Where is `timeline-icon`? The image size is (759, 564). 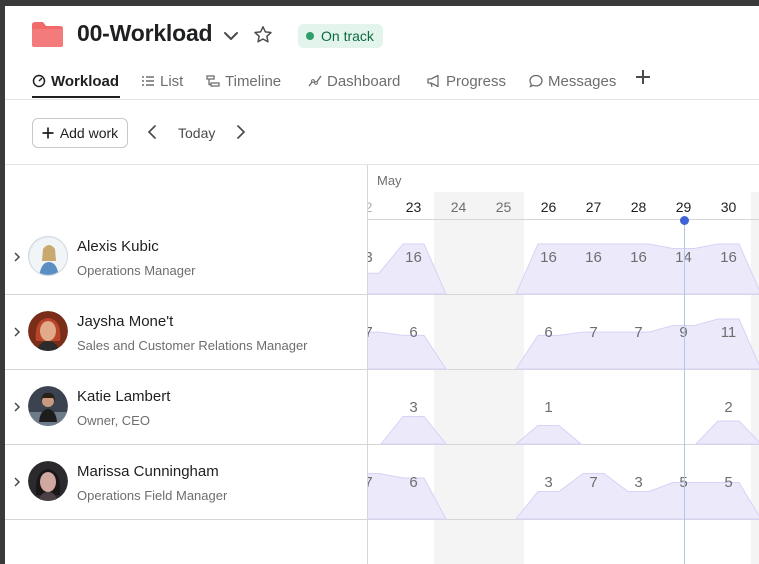 timeline-icon is located at coordinates (213, 81).